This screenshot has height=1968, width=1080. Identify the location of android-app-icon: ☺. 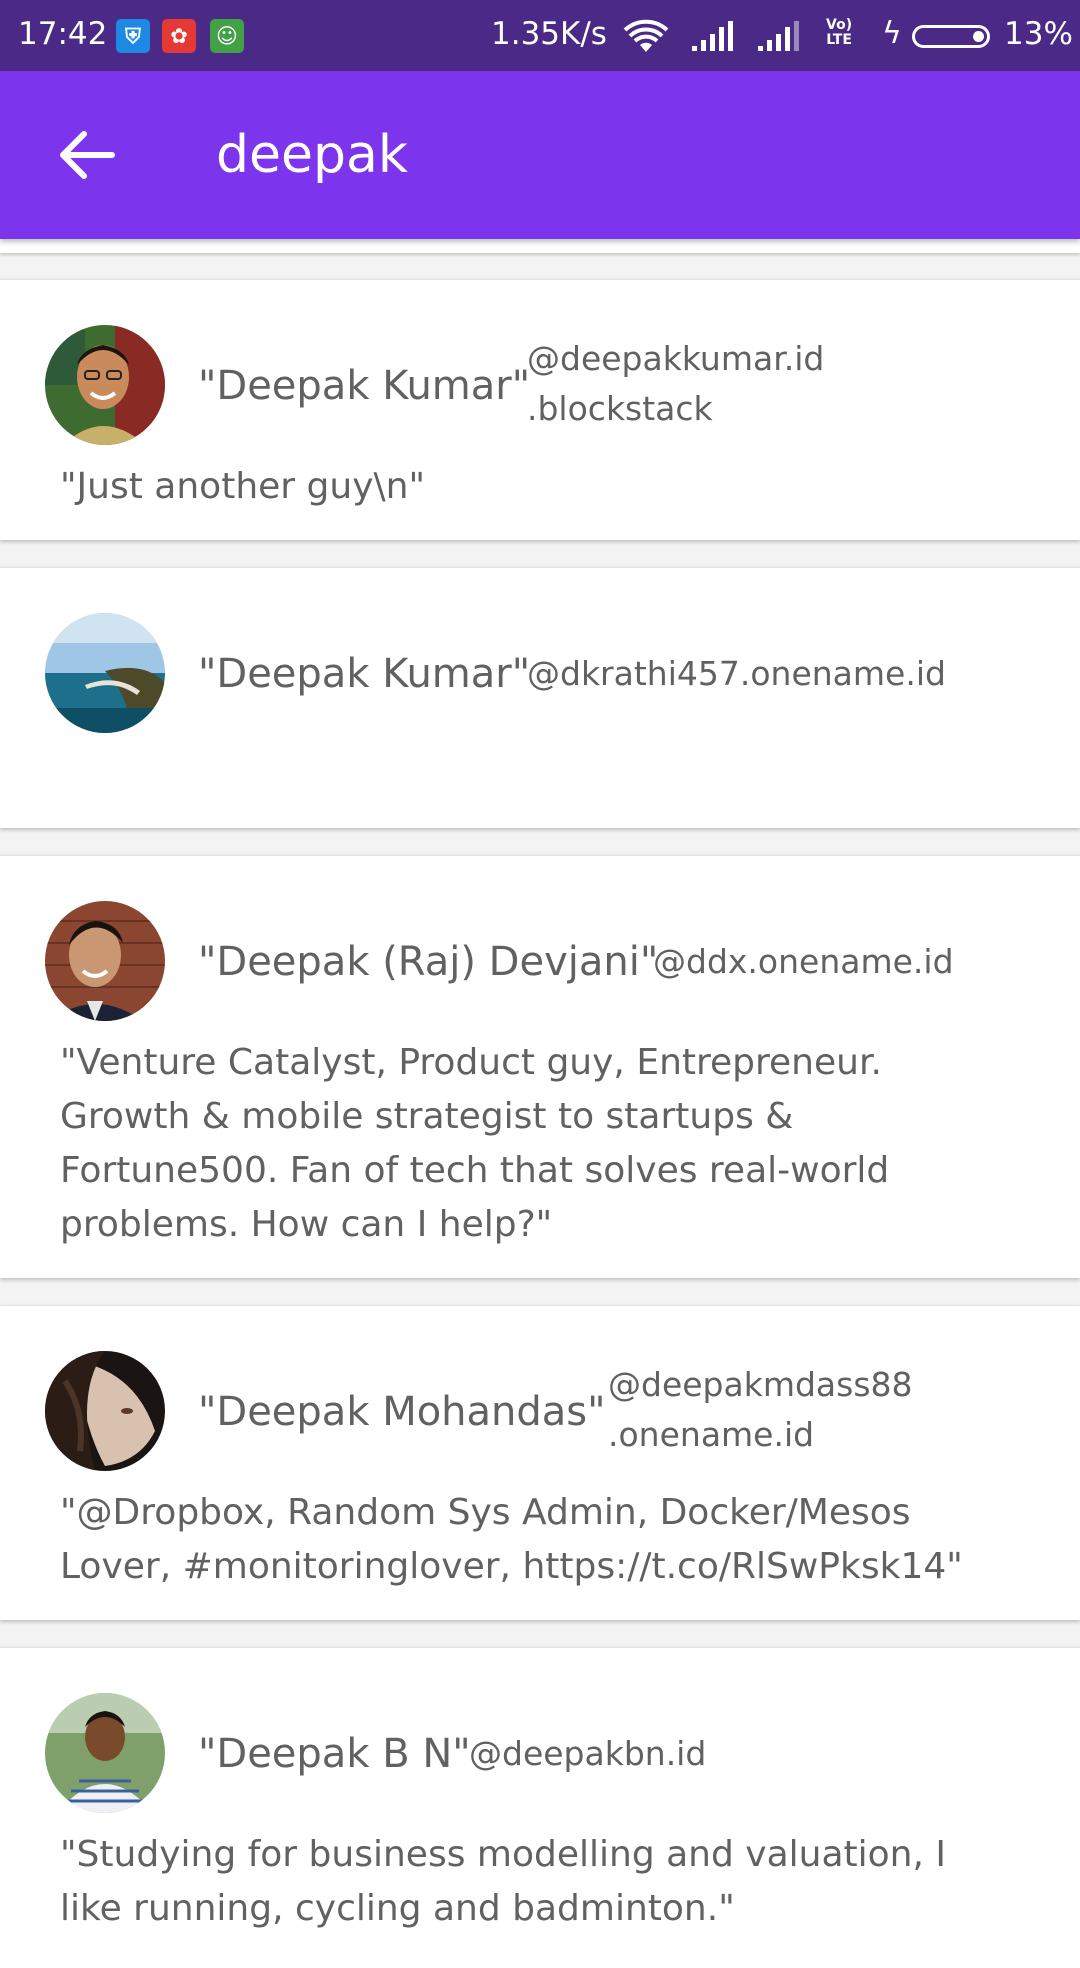
(227, 36).